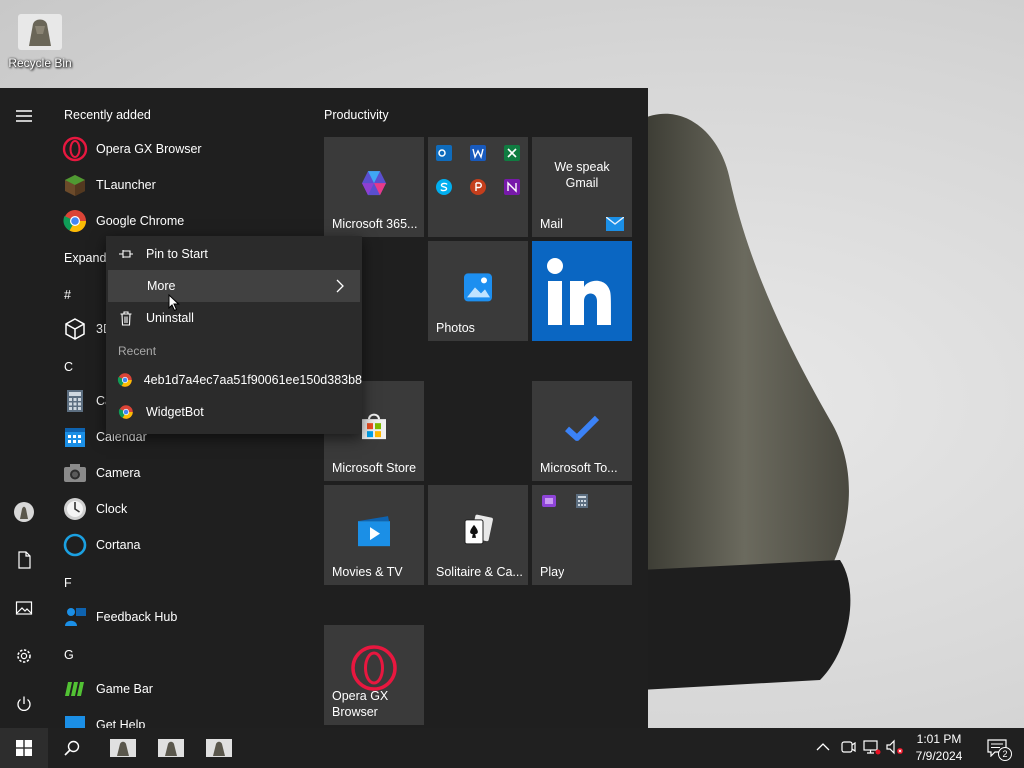 Image resolution: width=1024 pixels, height=768 pixels. Describe the element at coordinates (103, 717) in the screenshot. I see `app-get-help: Get Help` at that location.